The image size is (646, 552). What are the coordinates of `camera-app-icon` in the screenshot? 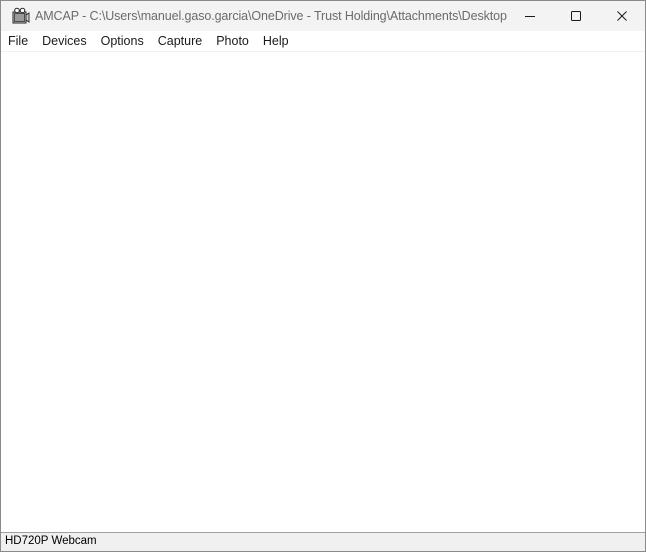 It's located at (21, 15).